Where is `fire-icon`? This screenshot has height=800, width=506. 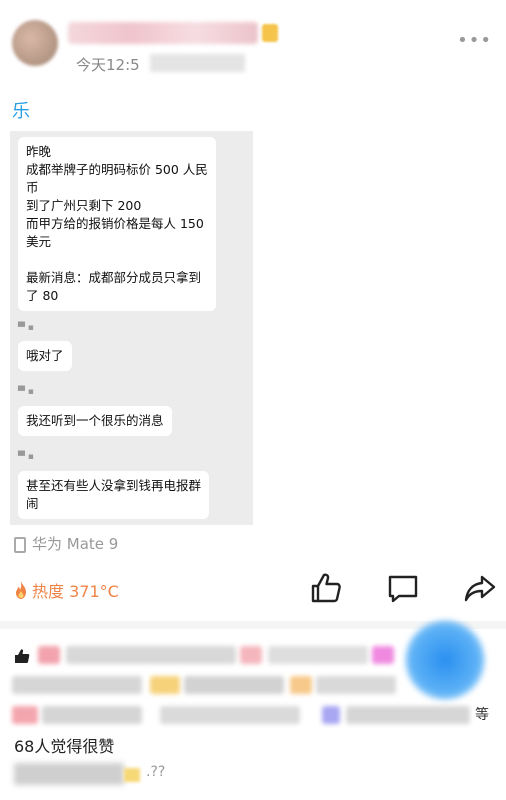
fire-icon is located at coordinates (21, 590).